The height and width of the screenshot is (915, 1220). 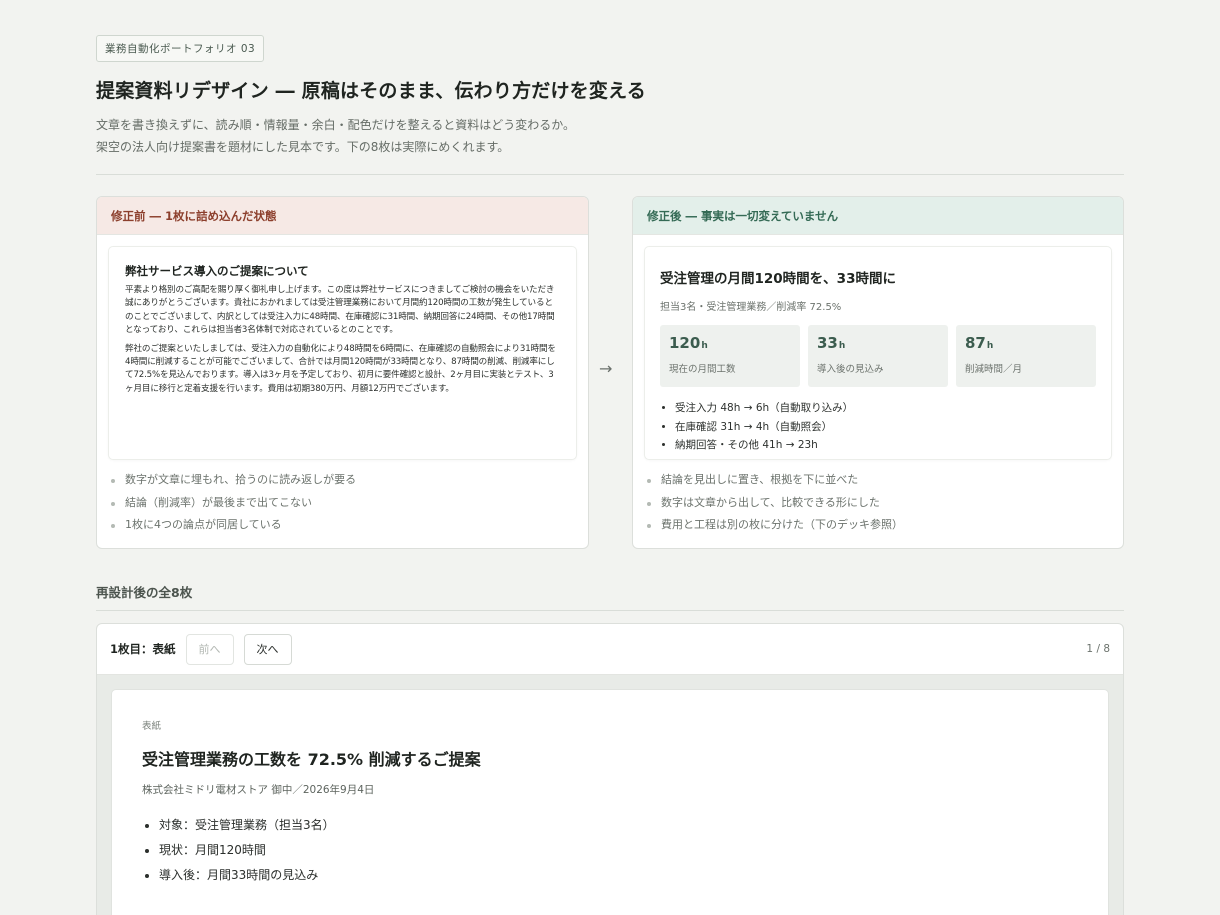 What do you see at coordinates (1098, 649) in the screenshot?
I see `slide-counter: 1 / 8` at bounding box center [1098, 649].